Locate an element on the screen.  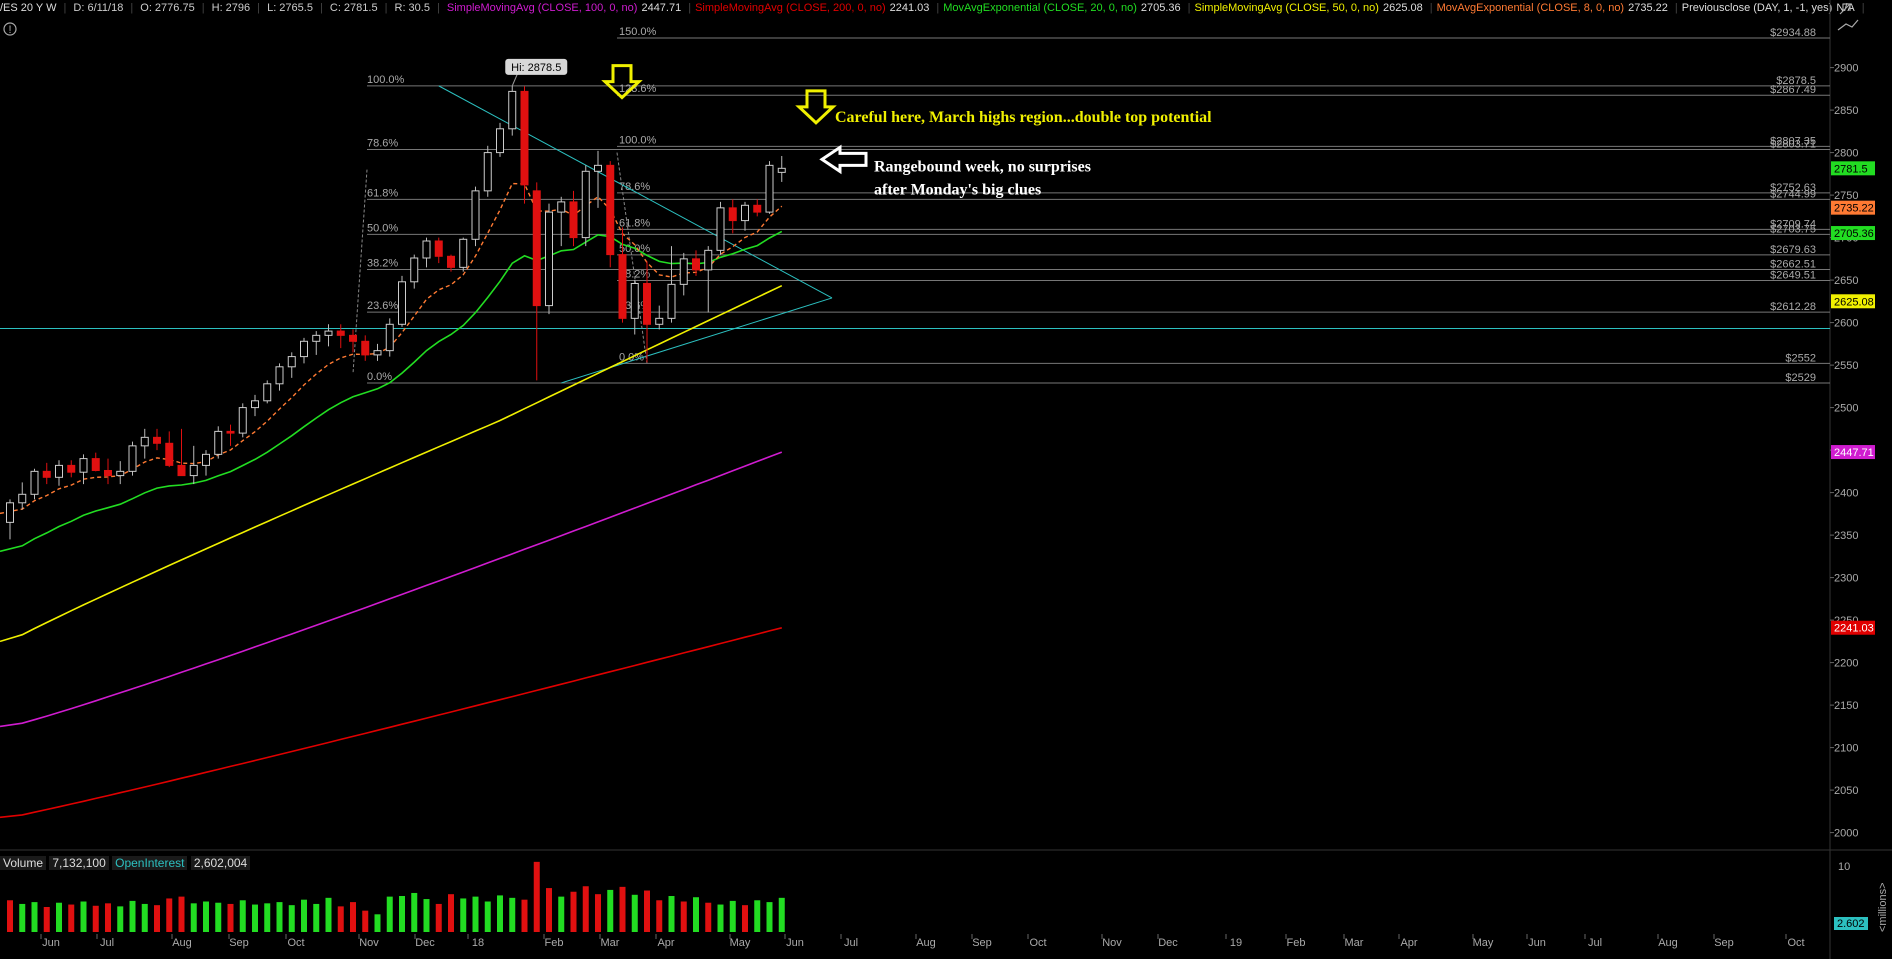
price-badge-label: 2447.71 is located at coordinates (1854, 453).